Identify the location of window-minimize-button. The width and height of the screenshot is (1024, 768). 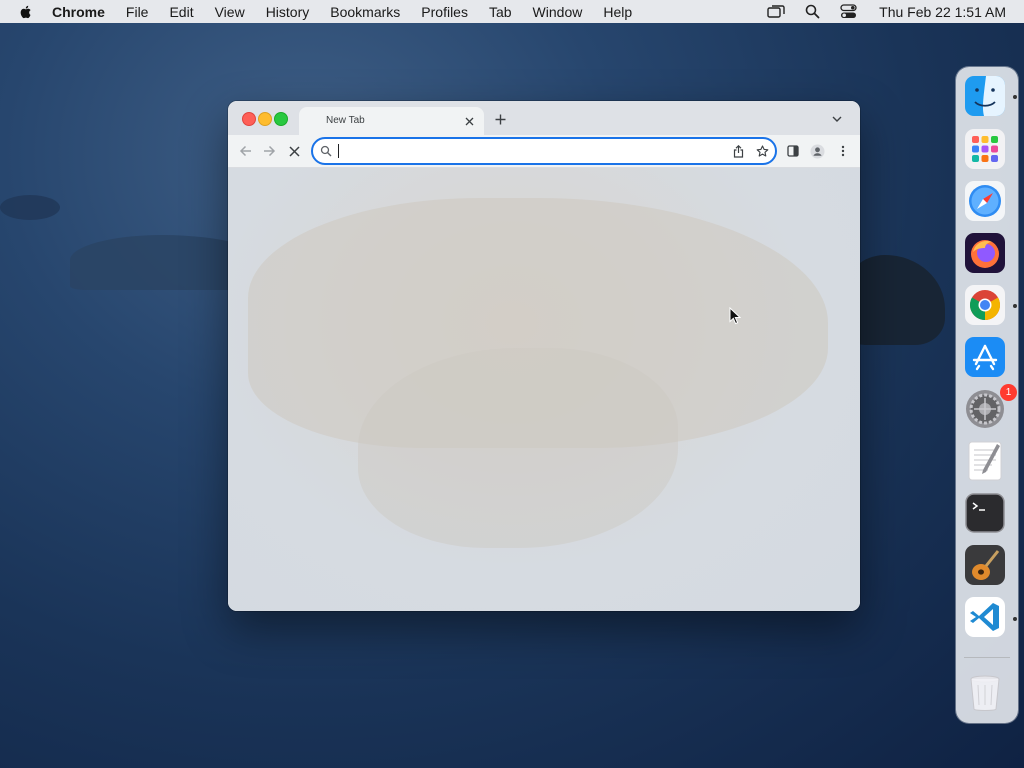
(265, 119).